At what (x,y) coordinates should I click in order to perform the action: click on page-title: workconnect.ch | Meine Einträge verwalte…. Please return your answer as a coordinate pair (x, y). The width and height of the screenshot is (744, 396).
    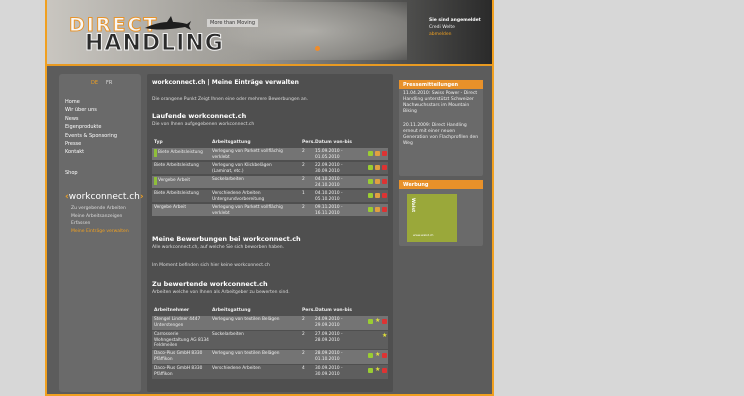
    Looking at the image, I should click on (225, 82).